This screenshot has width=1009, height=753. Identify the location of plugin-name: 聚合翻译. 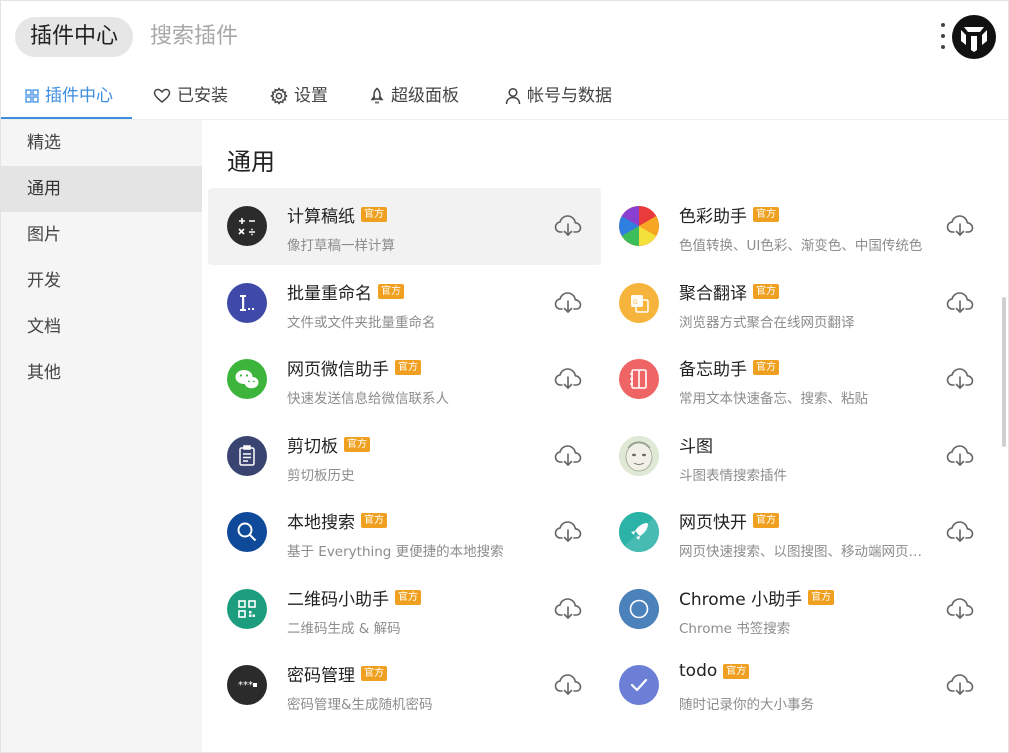
(713, 293).